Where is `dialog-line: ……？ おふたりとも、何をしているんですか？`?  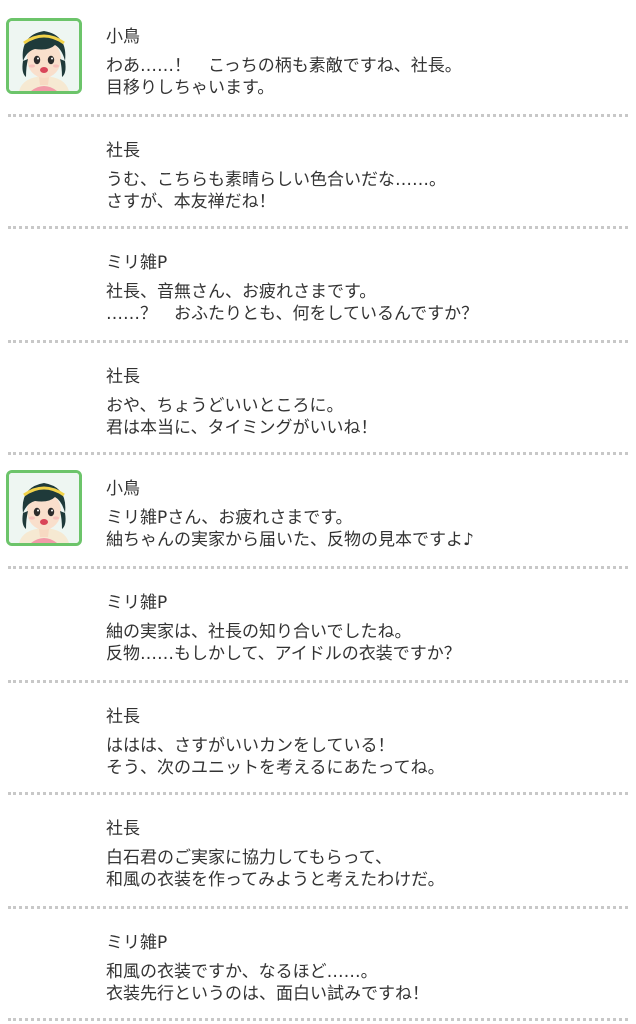 dialog-line: ……？ おふたりとも、何をしているんですか？ is located at coordinates (292, 314).